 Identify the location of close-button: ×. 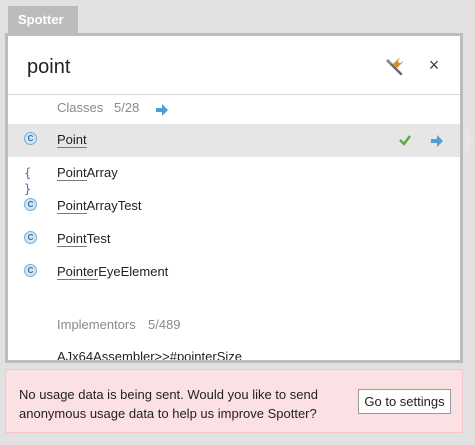
(434, 65).